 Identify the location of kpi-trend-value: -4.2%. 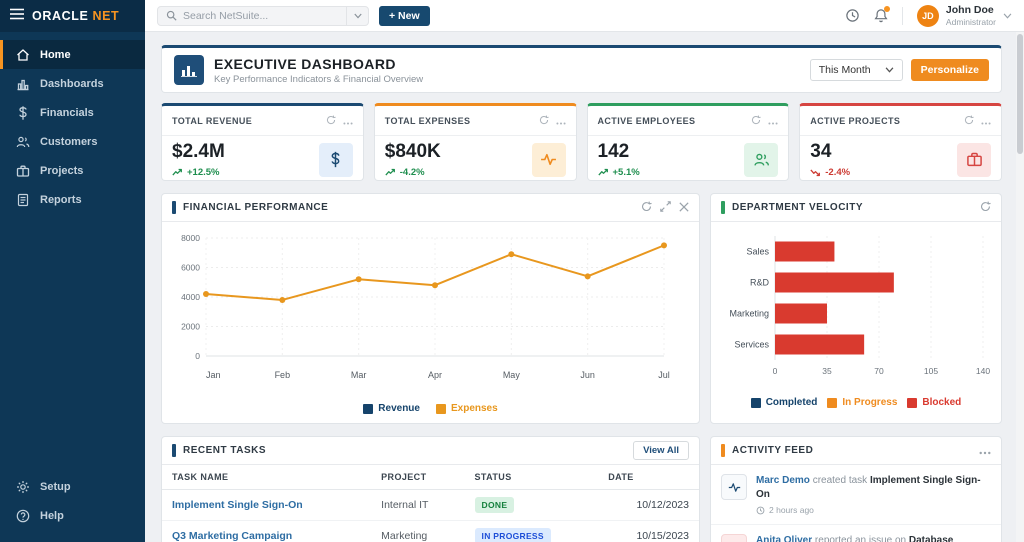
(412, 172).